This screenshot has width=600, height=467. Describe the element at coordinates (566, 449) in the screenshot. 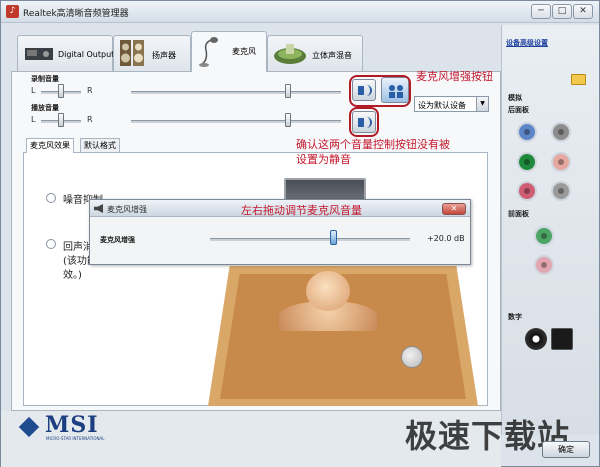

I see `ok-button: 确定` at that location.